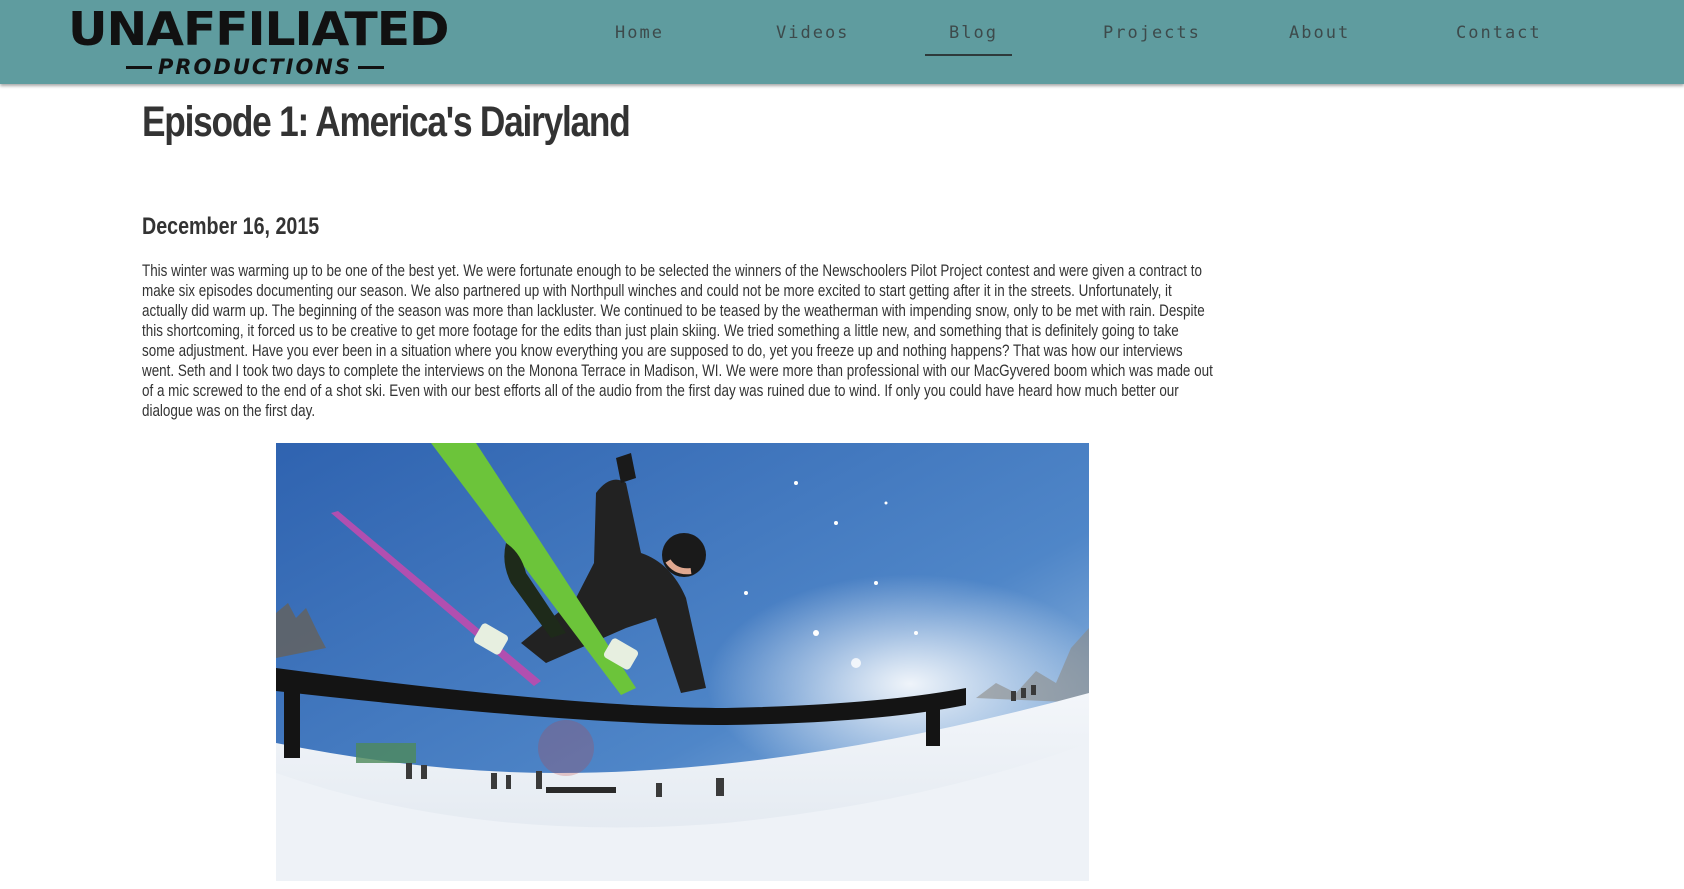 This screenshot has height=889, width=1684. Describe the element at coordinates (386, 122) in the screenshot. I see `post-title: Episode 1: America's Dairyland` at that location.